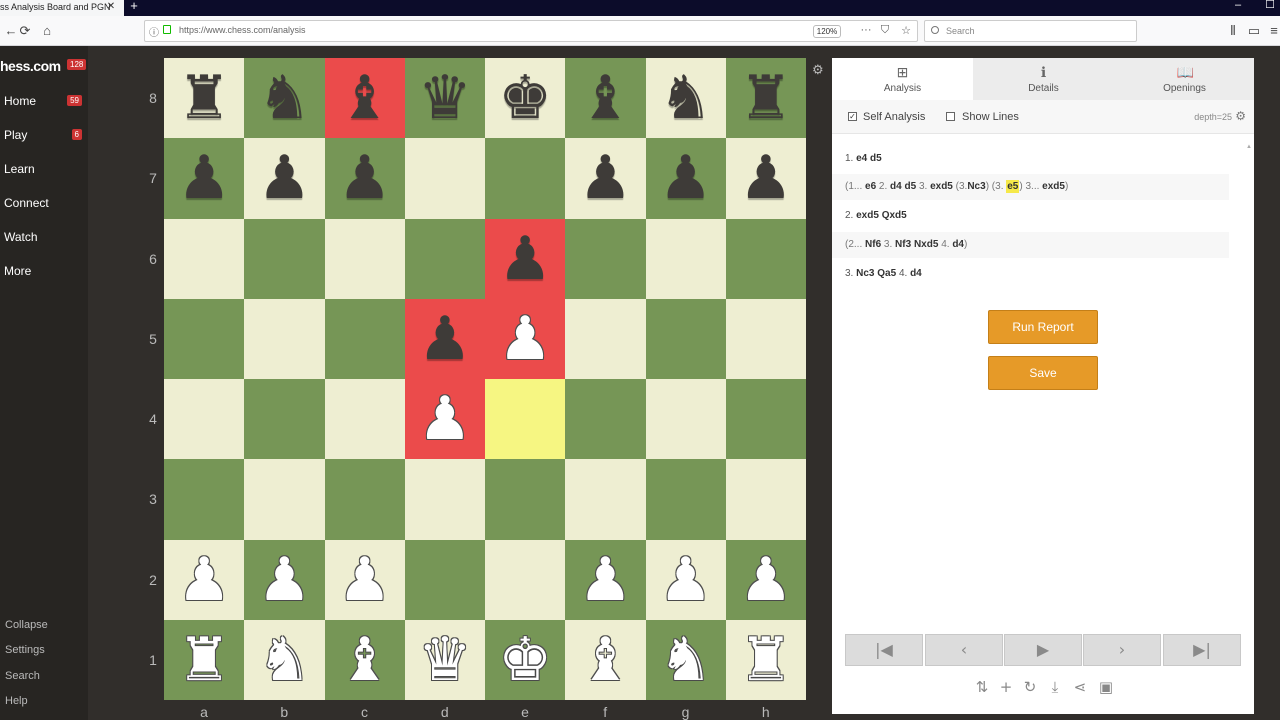 This screenshot has height=720, width=1280. Describe the element at coordinates (204, 338) in the screenshot. I see `square-a5` at that location.